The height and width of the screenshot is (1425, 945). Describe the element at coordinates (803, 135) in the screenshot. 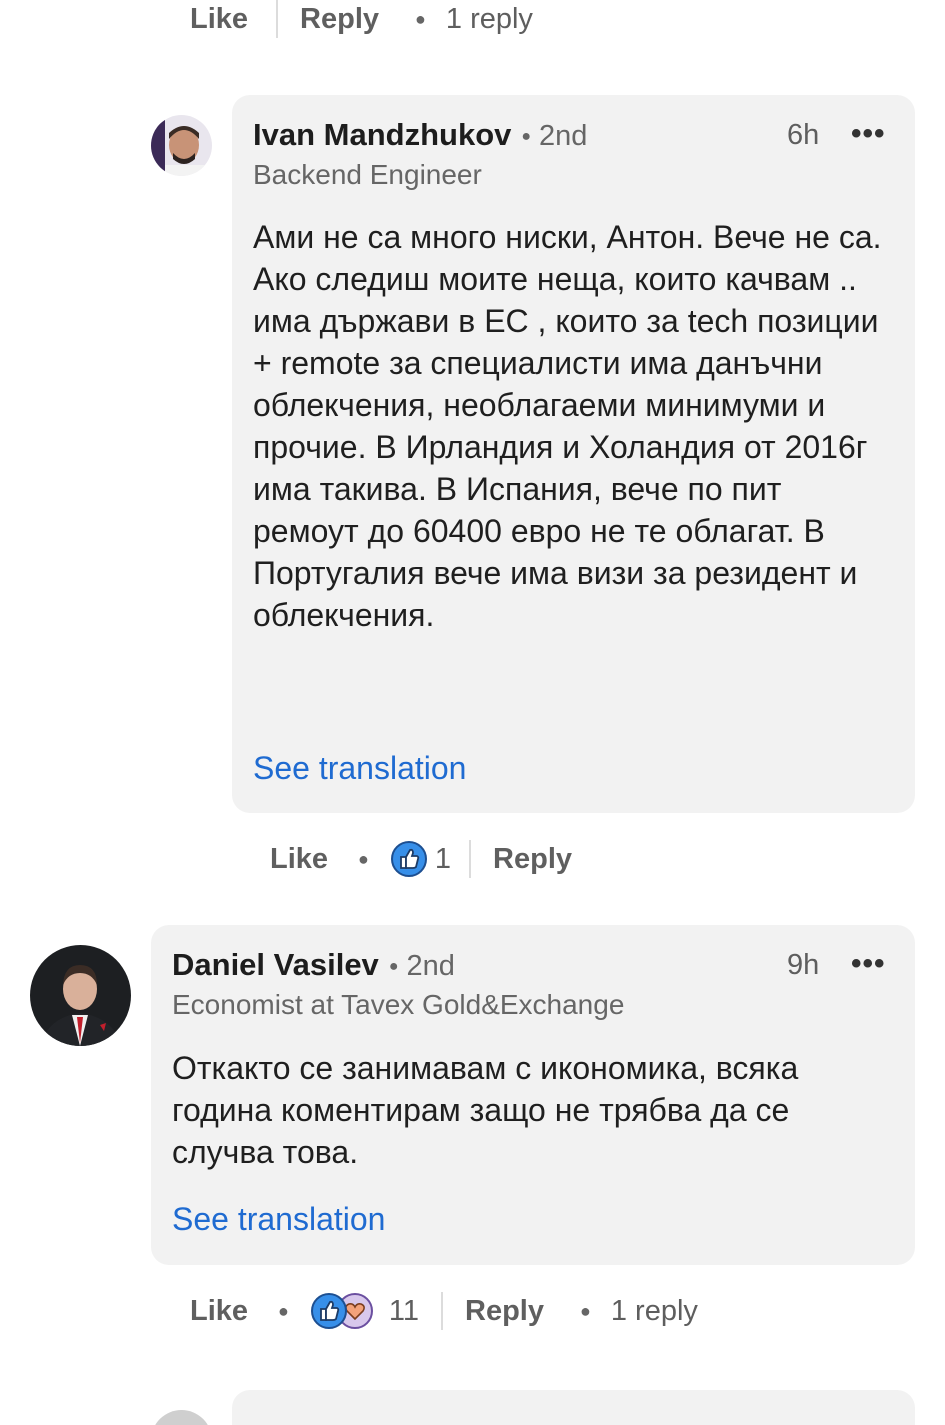

I see `timestamp: 6h` at that location.